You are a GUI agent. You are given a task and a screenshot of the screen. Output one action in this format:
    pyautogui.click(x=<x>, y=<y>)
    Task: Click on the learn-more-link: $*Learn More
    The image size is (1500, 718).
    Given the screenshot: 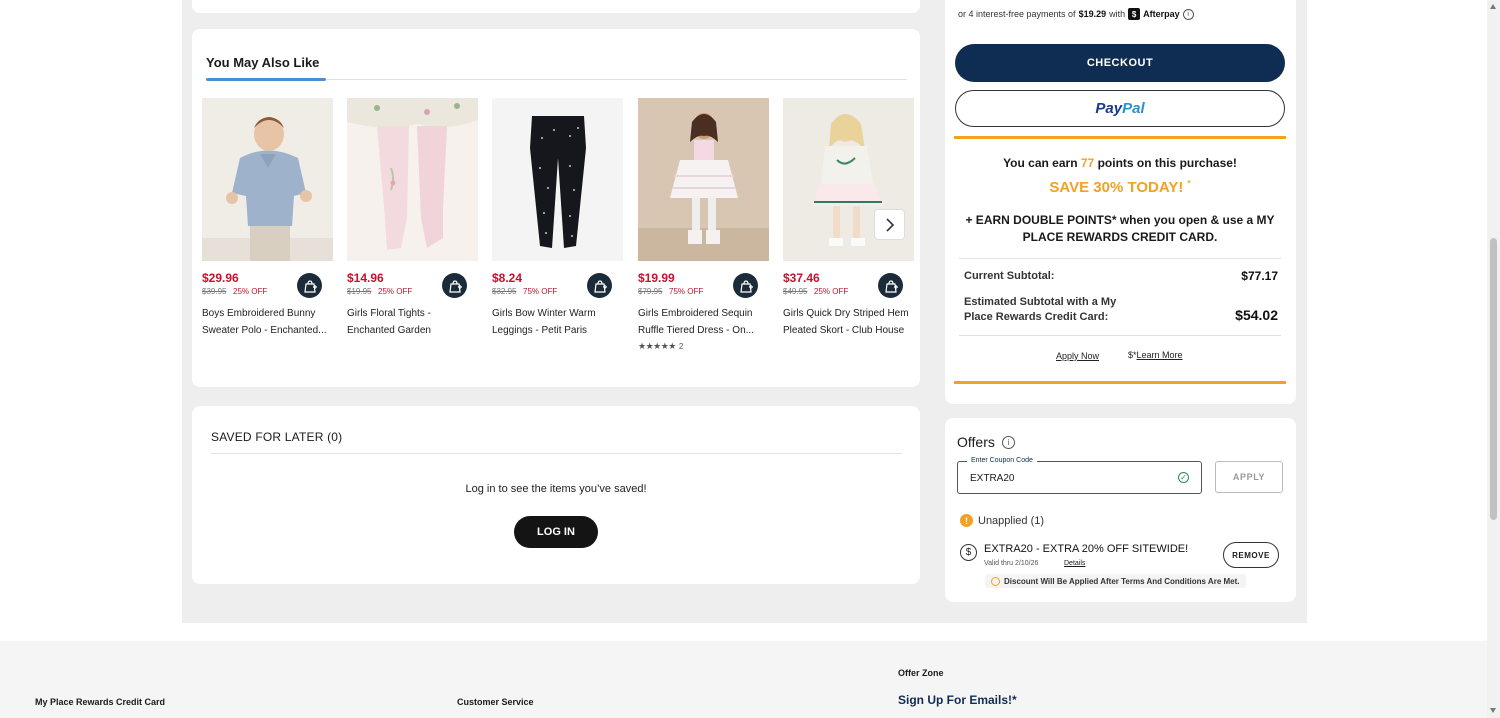 What is the action you would take?
    pyautogui.click(x=1155, y=355)
    